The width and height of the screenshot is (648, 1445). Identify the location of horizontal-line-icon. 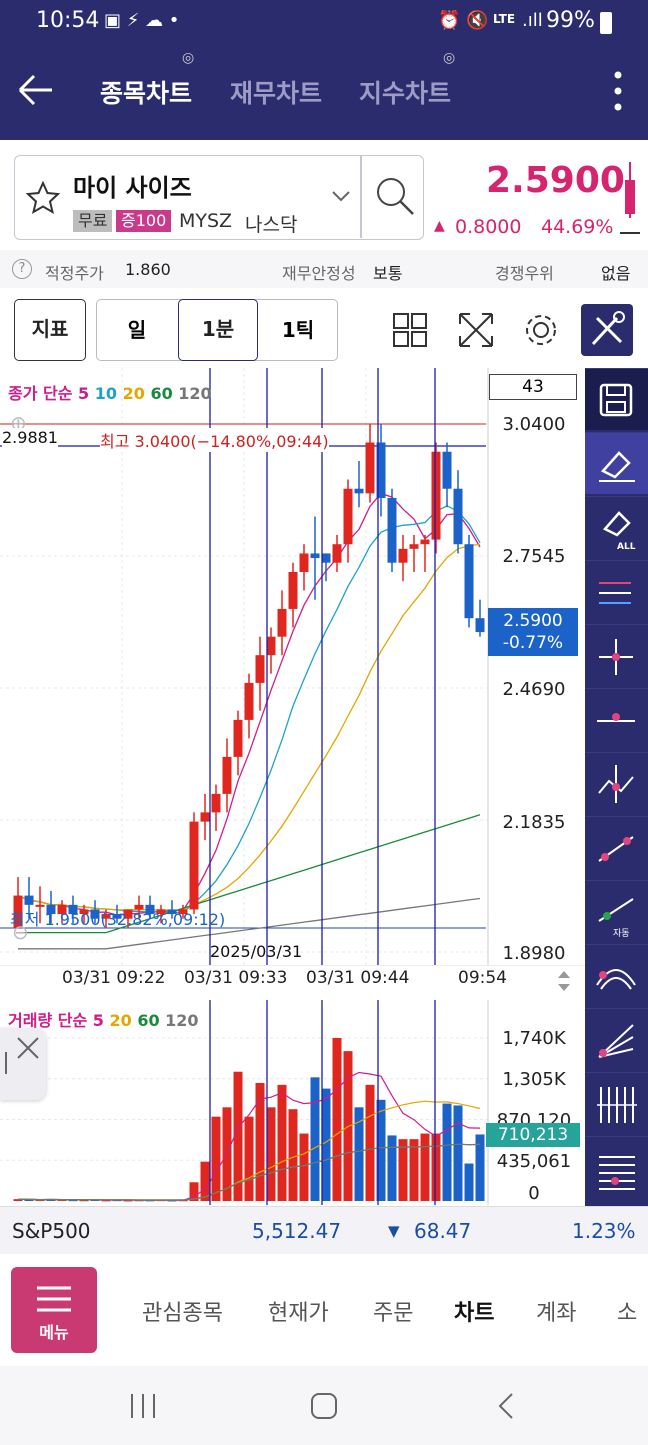
(616, 717).